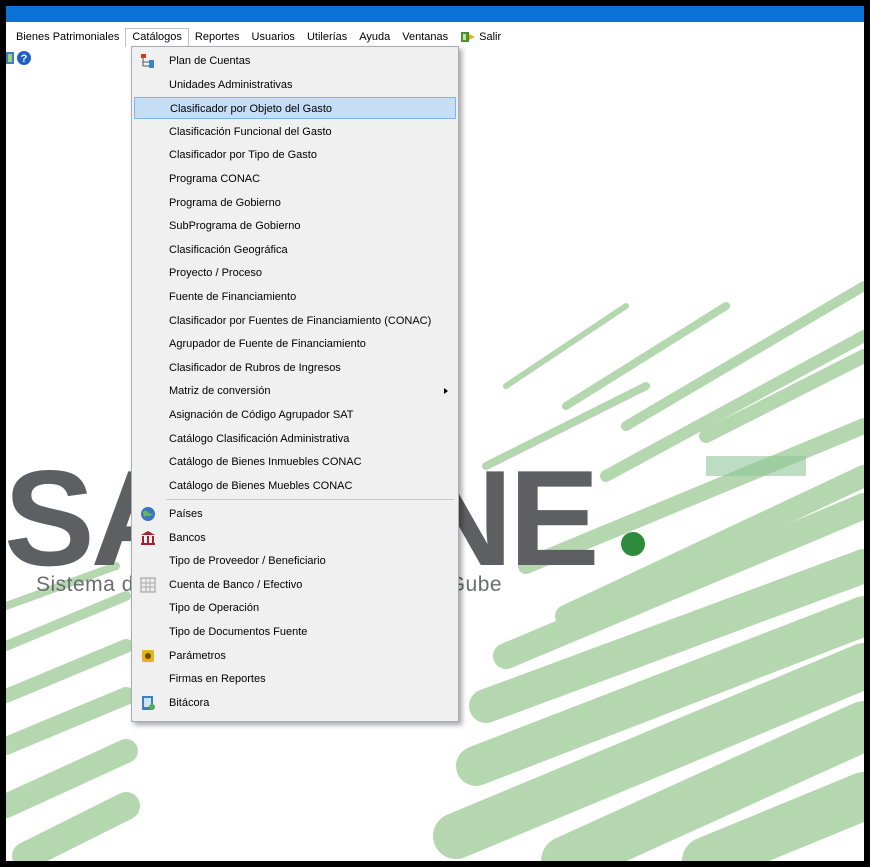 Image resolution: width=870 pixels, height=867 pixels. I want to click on menu-item-catalogo-de-bienes-muebles-conac: Catálogo de Bienes Muebles CONAC, so click(295, 486).